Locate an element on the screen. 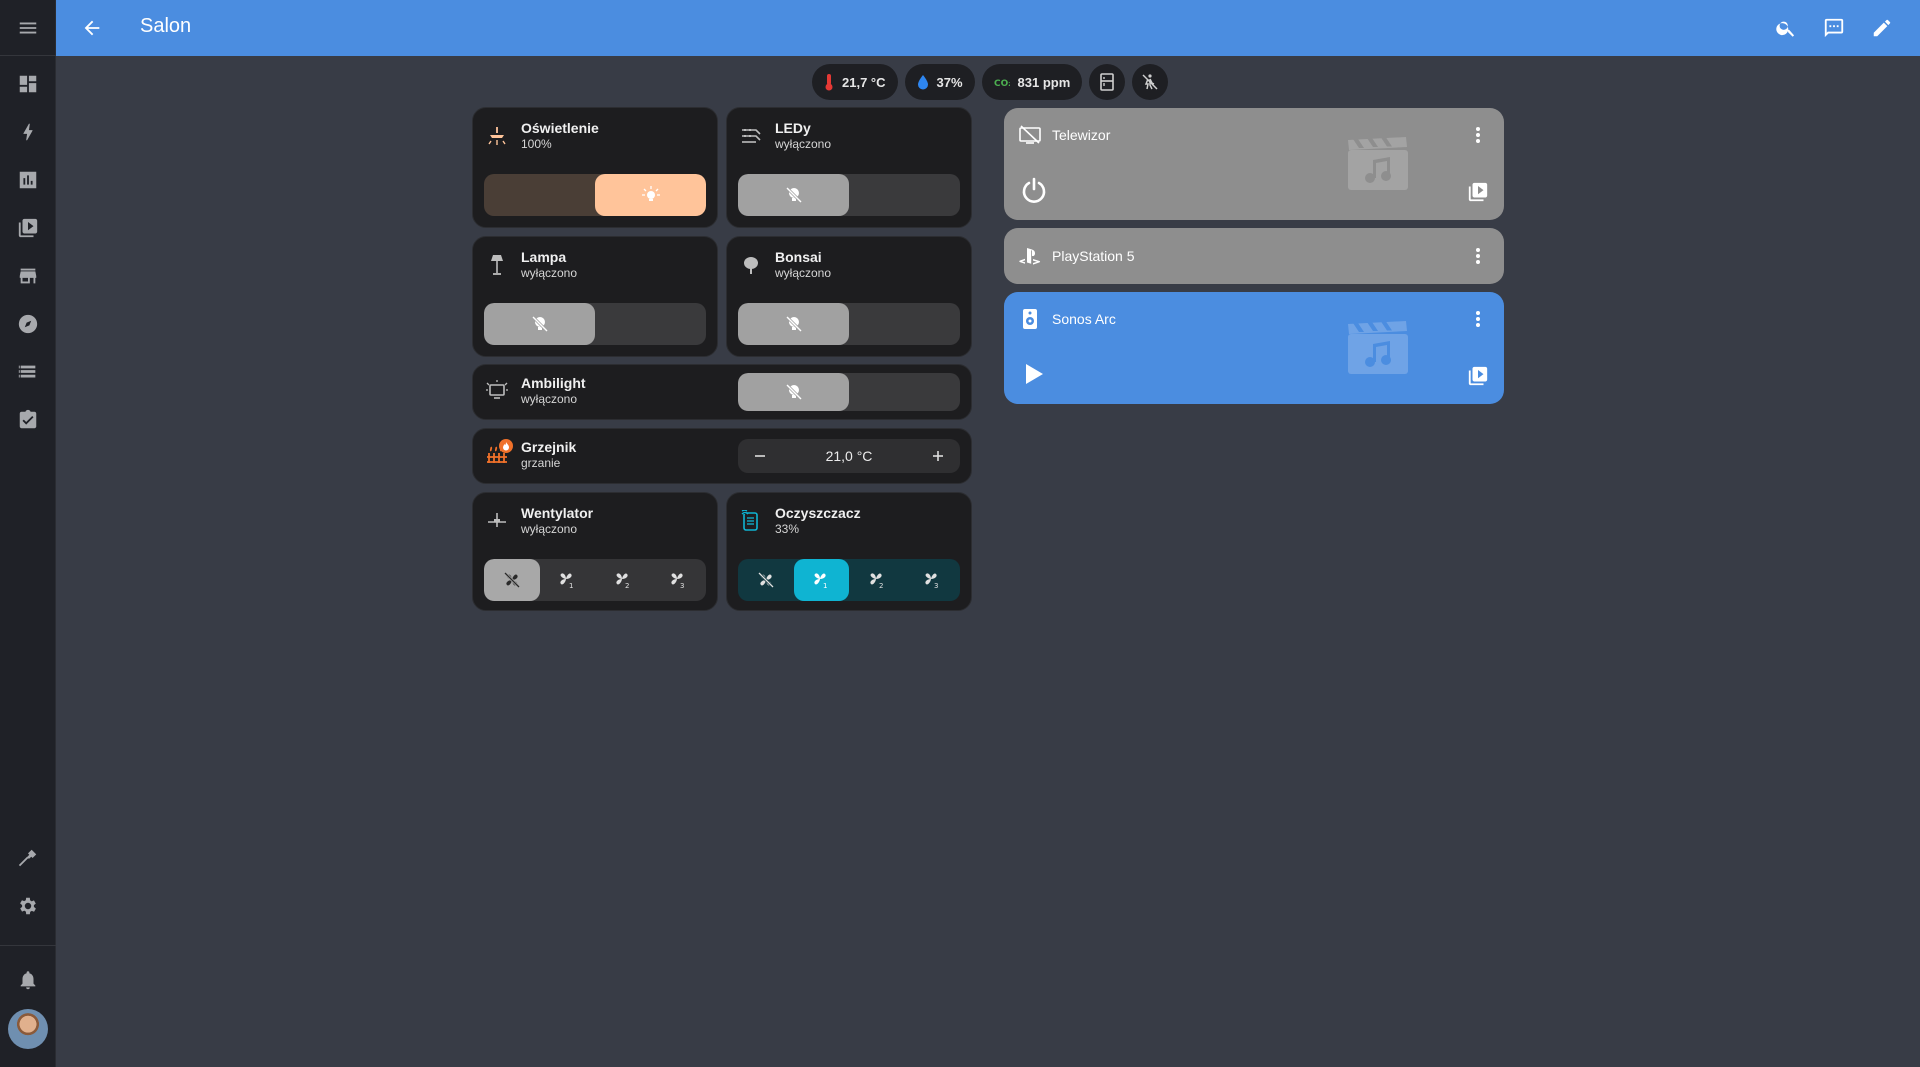 The image size is (1920, 1067). tile-name: Oczyszczacz is located at coordinates (818, 513).